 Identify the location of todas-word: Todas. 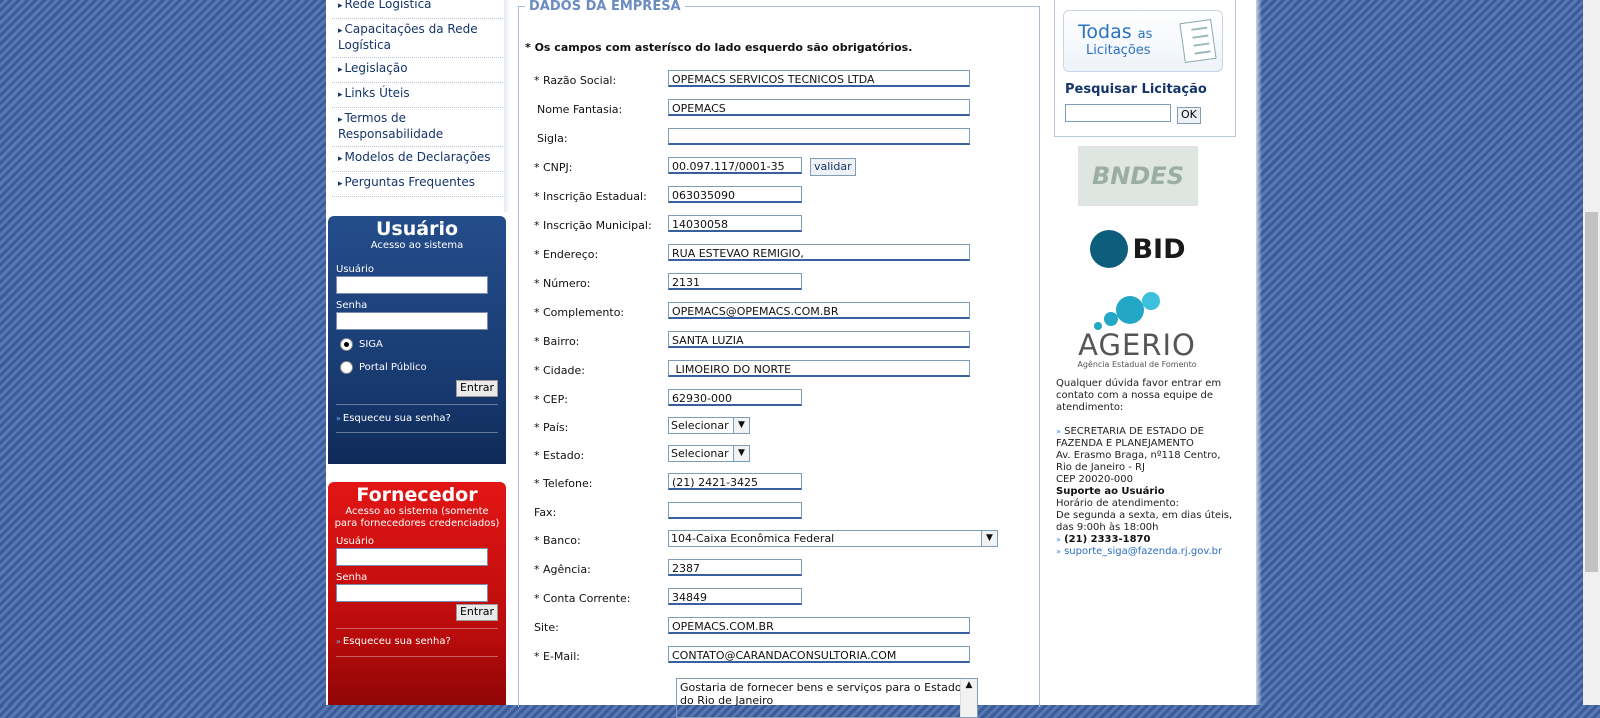
(1105, 32).